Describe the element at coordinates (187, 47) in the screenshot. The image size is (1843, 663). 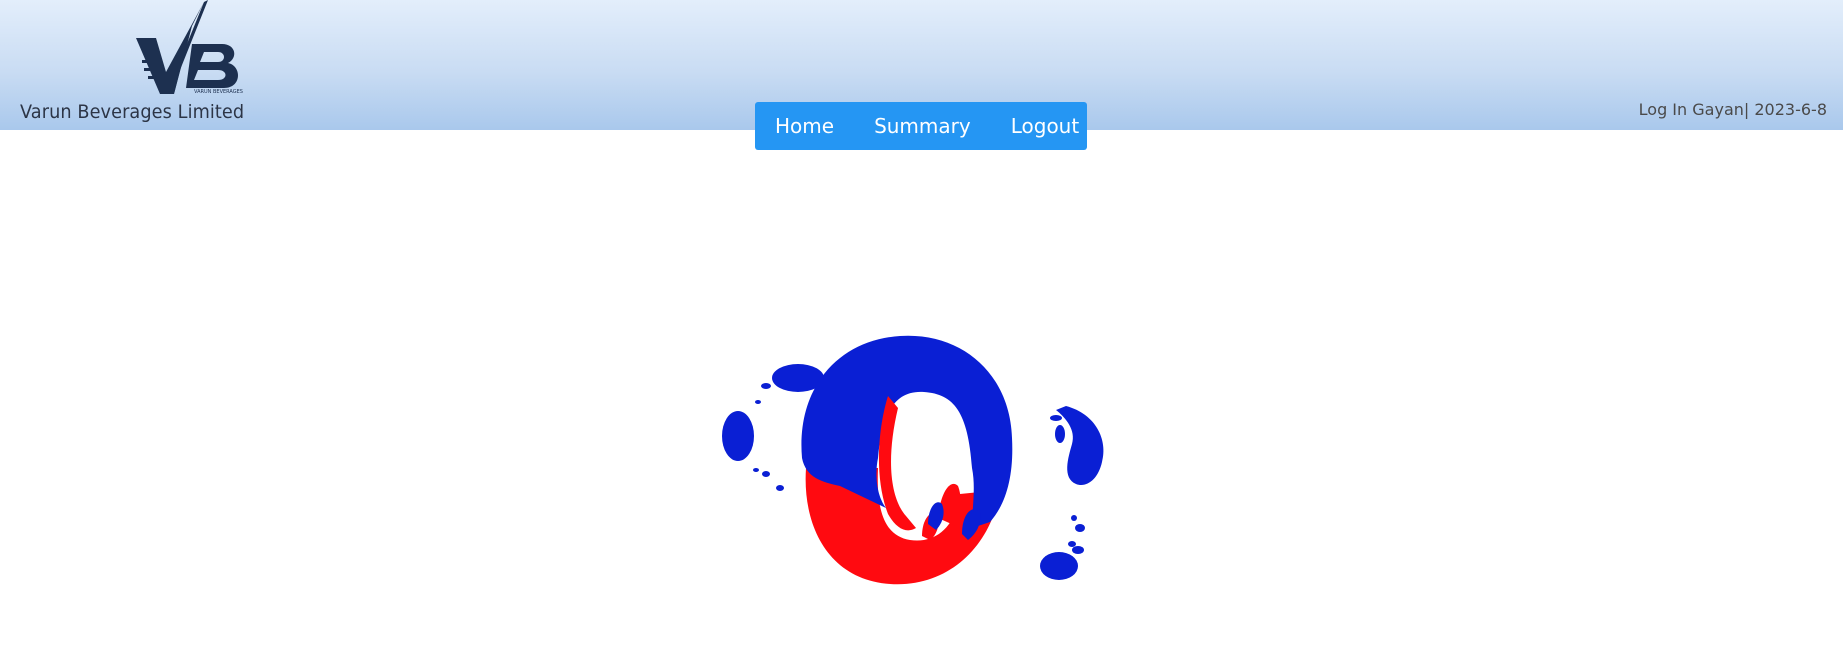
I see `vb-logo-icon` at that location.